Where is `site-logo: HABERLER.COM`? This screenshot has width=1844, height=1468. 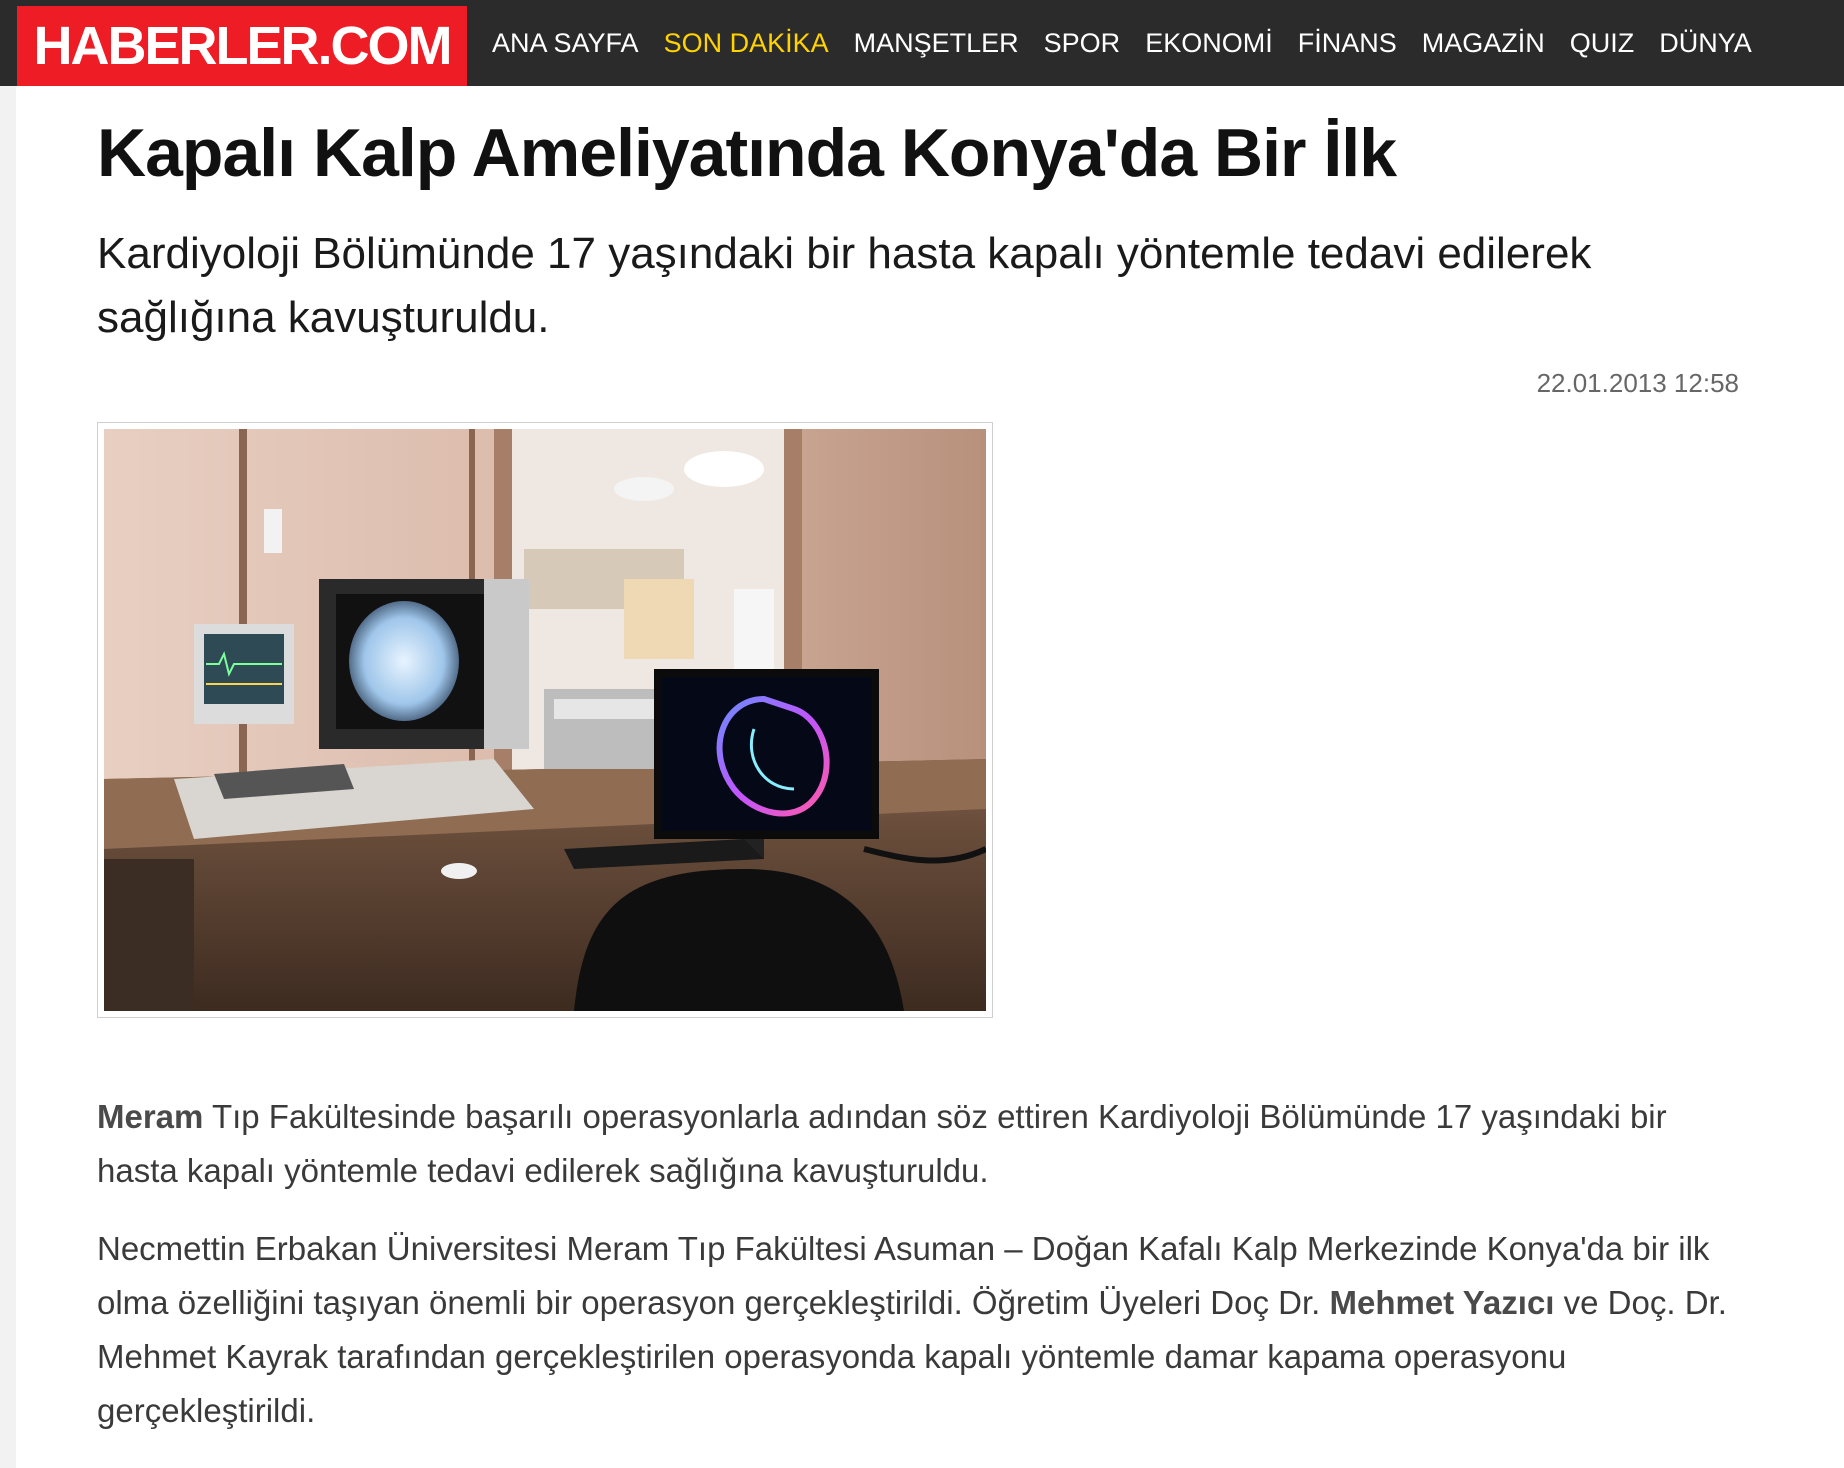 site-logo: HABERLER.COM is located at coordinates (242, 46).